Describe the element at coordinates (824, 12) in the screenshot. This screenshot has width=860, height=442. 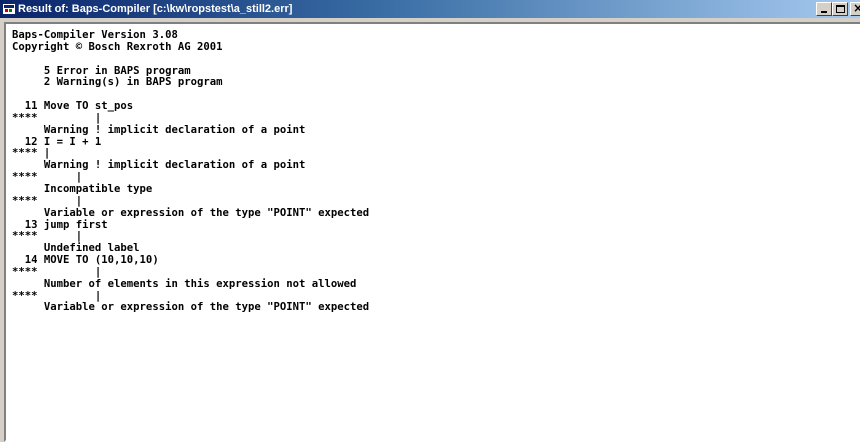
I see `minimize-icon` at that location.